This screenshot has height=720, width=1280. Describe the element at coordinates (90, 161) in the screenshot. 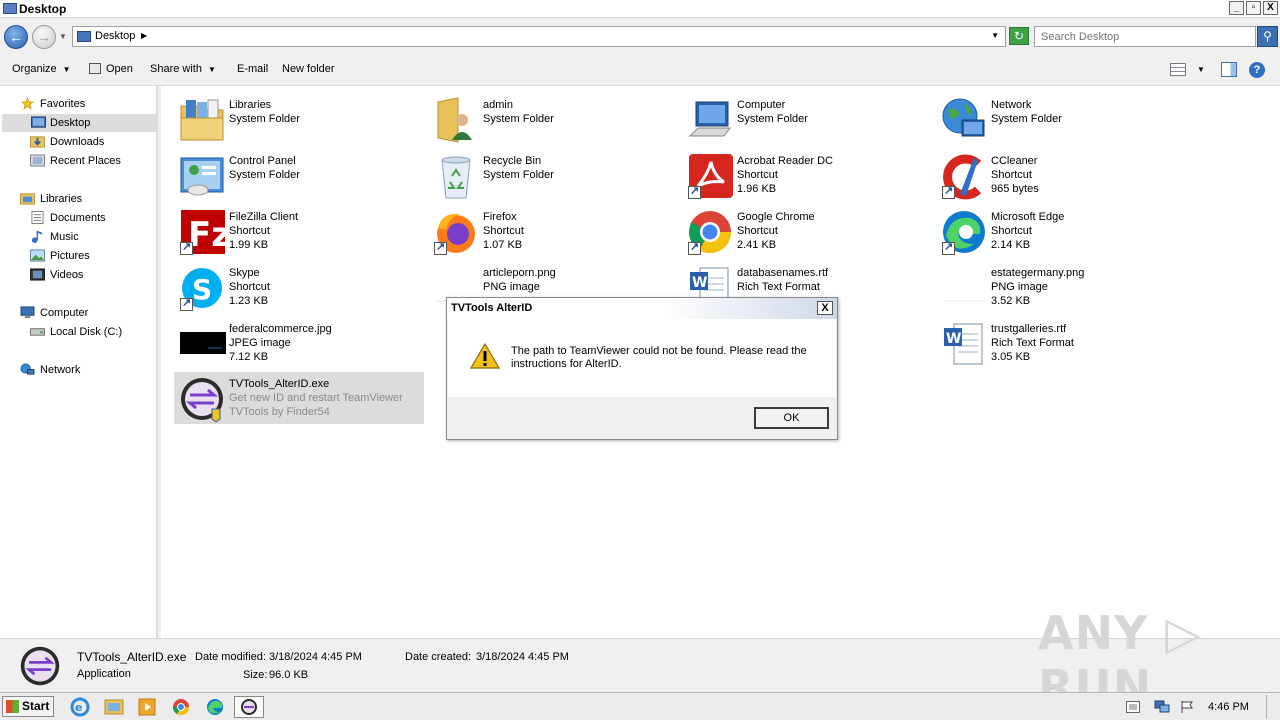

I see `nav-recent-places: Recent Places` at that location.